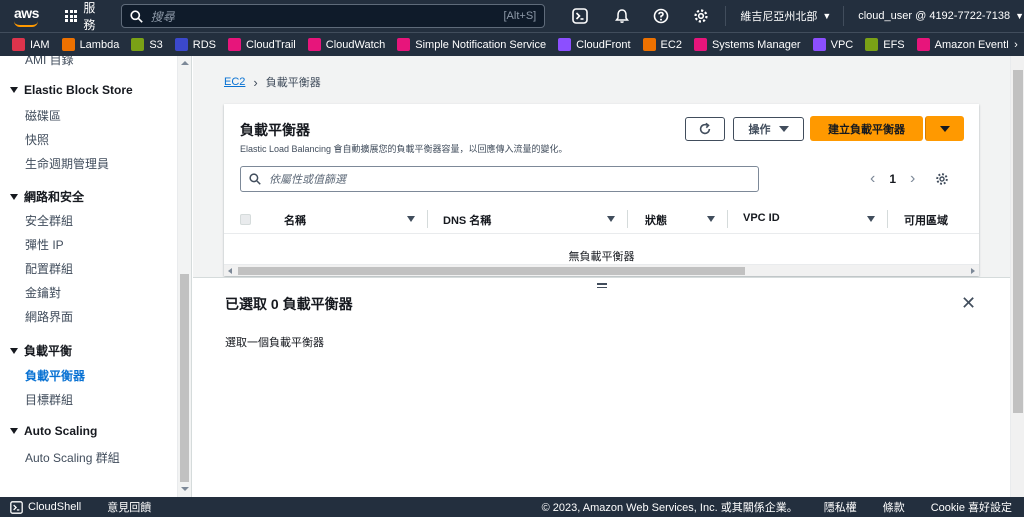 The width and height of the screenshot is (1024, 517). Describe the element at coordinates (40, 44) in the screenshot. I see `favorite-label: IAM` at that location.